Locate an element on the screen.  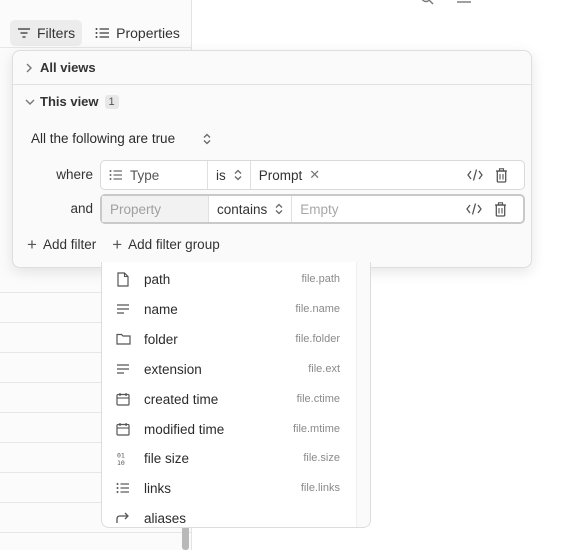
chevron-right-icon is located at coordinates (29, 68).